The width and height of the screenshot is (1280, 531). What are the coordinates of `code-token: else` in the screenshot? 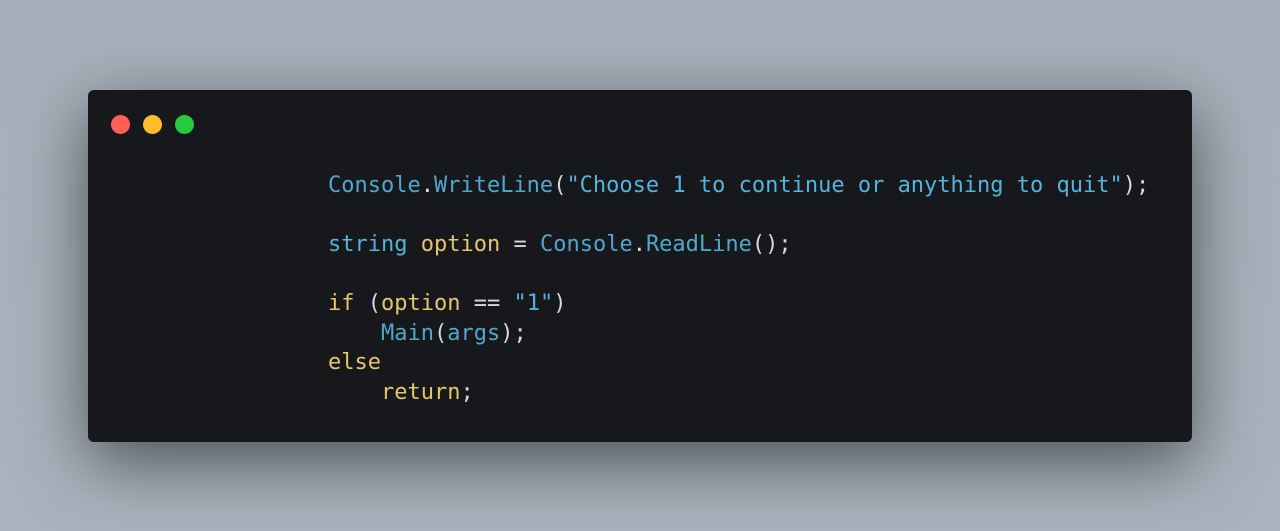 It's located at (354, 362).